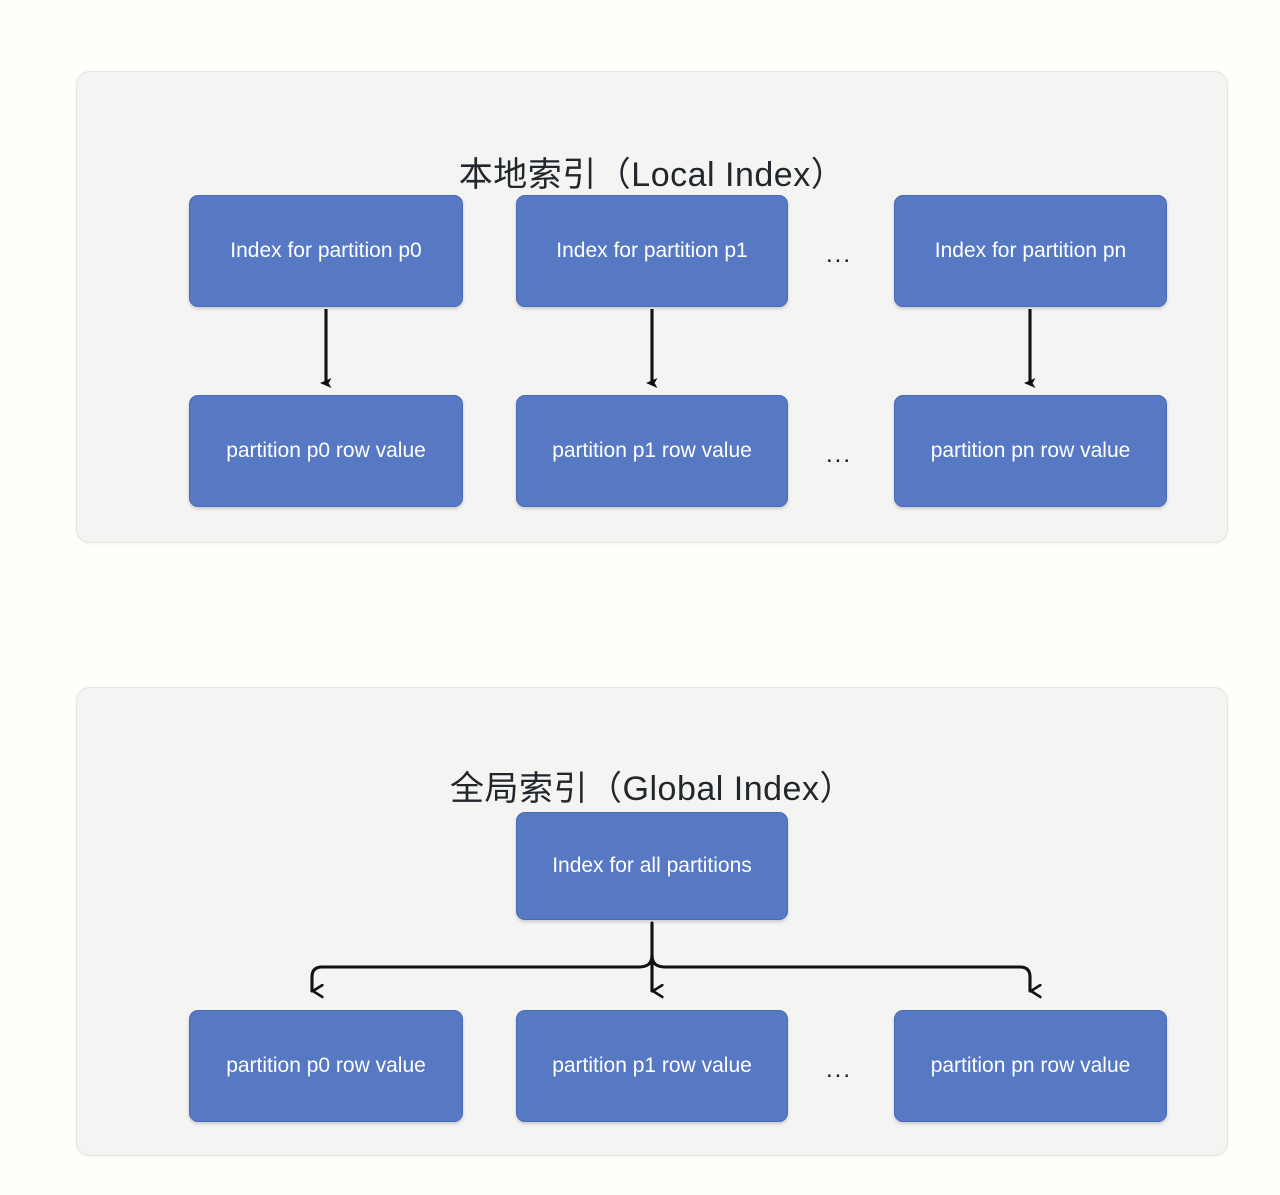 The image size is (1280, 1195). Describe the element at coordinates (652, 175) in the screenshot. I see `local-index-title: 本地索引（Local Index）` at that location.